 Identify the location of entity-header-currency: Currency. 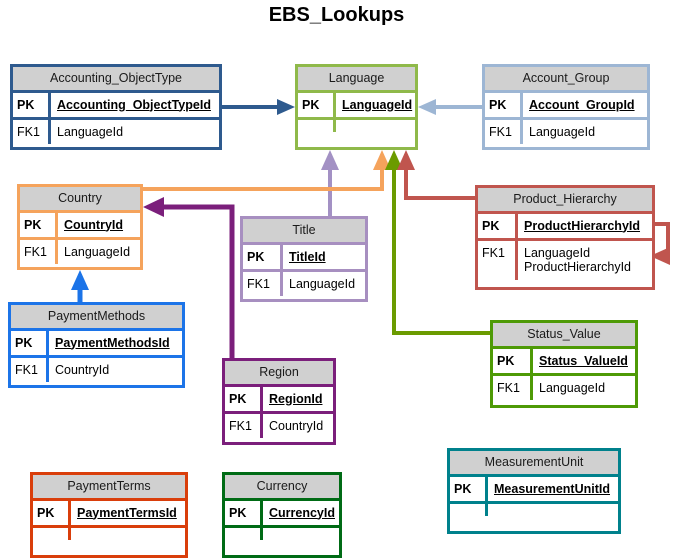
(282, 488).